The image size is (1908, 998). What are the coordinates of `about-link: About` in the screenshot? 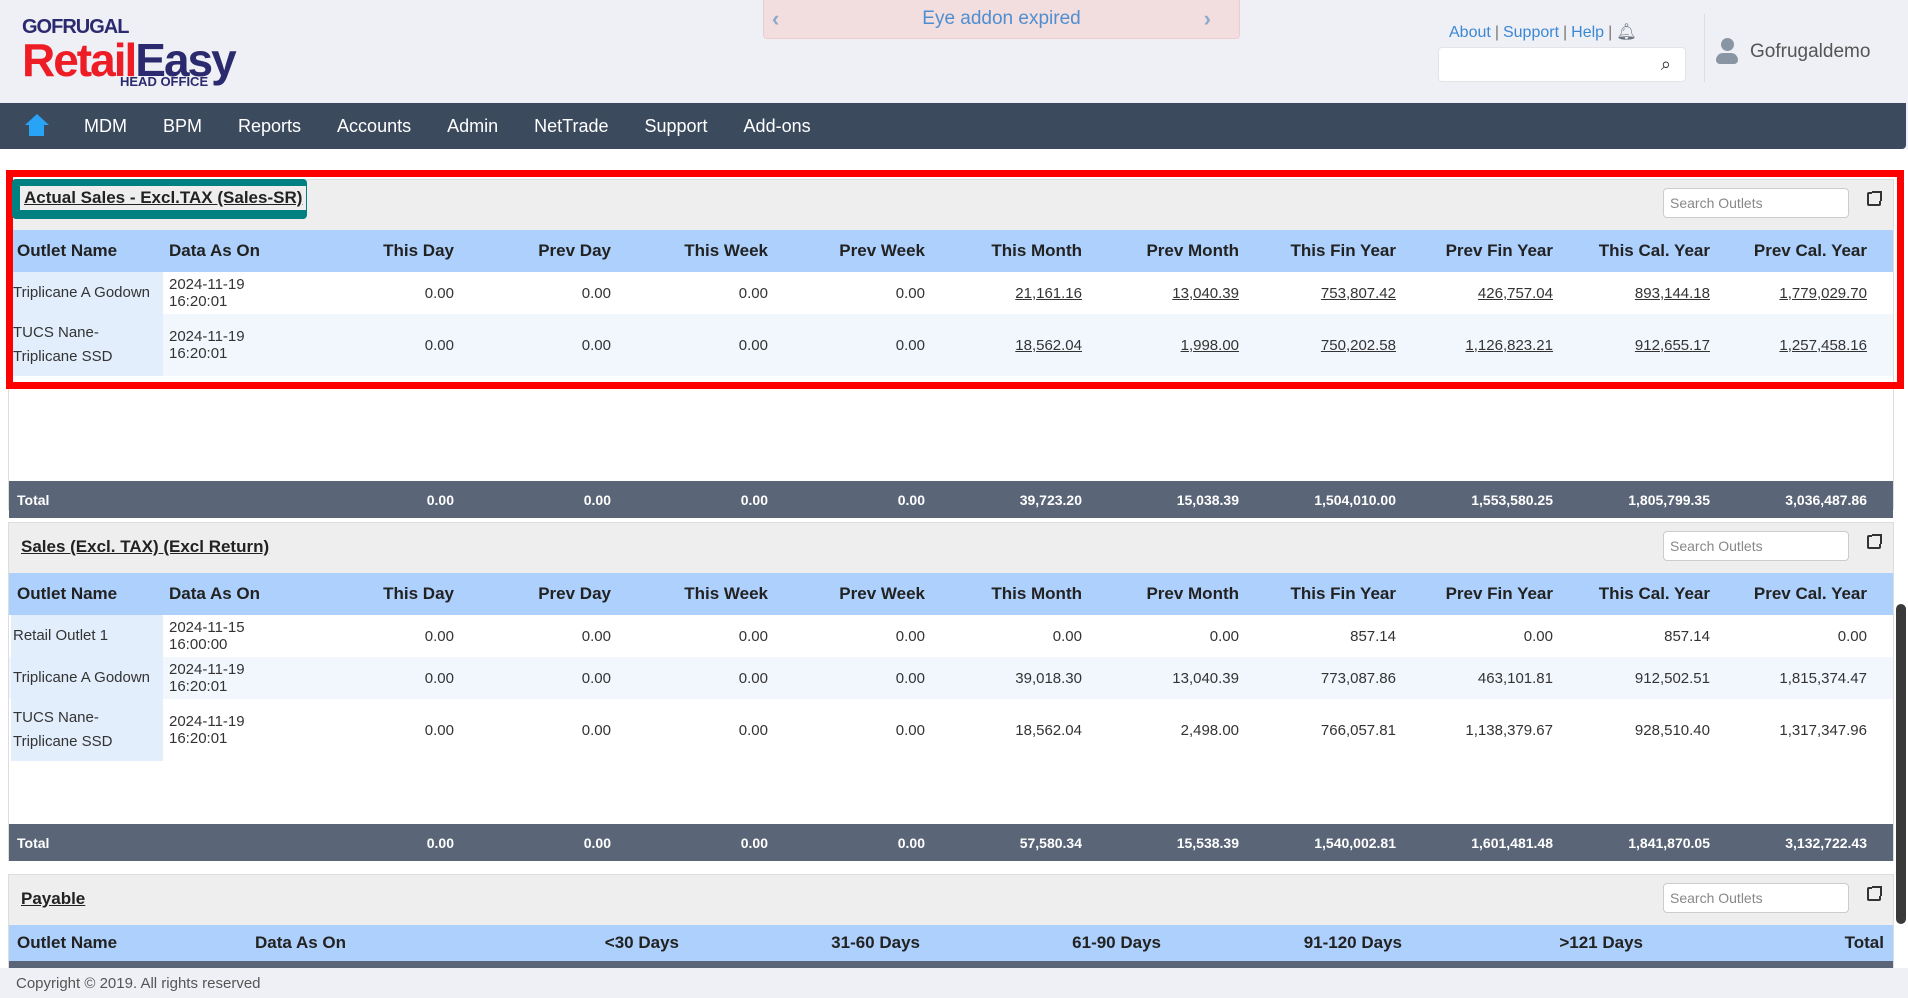 It's located at (1470, 32).